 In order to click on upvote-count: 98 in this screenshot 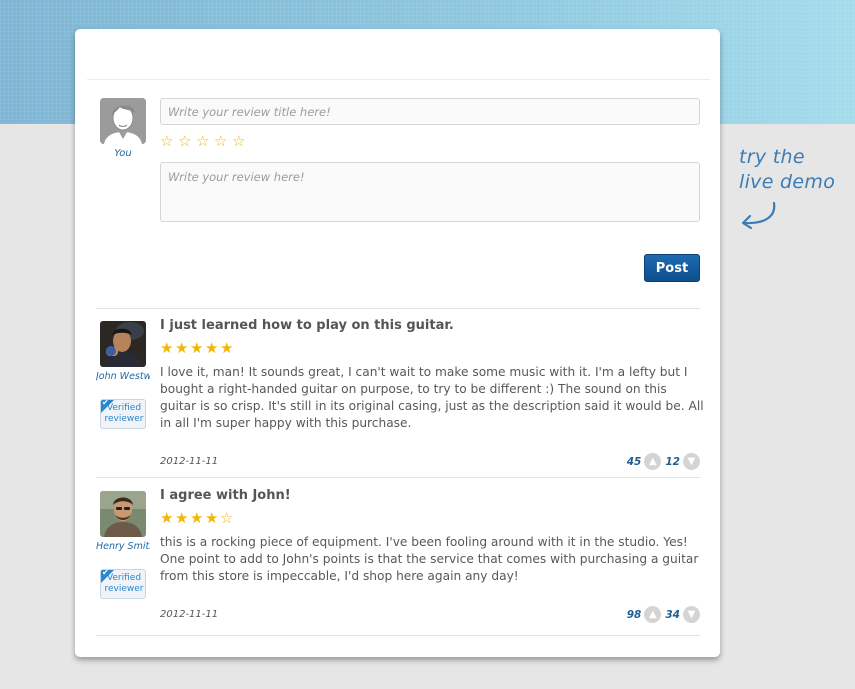, I will do `click(634, 614)`.